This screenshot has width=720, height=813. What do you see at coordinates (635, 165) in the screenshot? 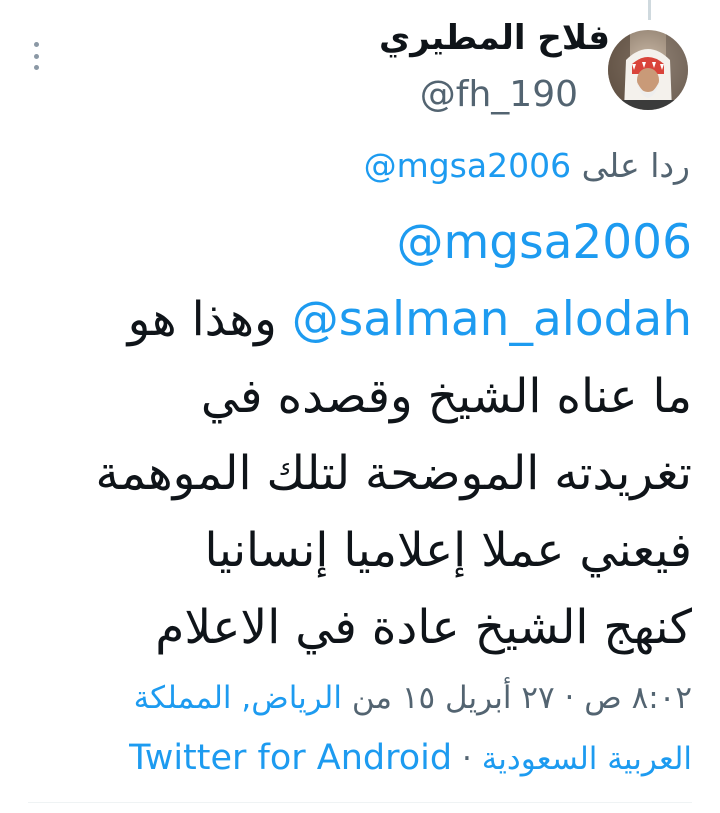
I see `reply-to-prefix: ردا على` at bounding box center [635, 165].